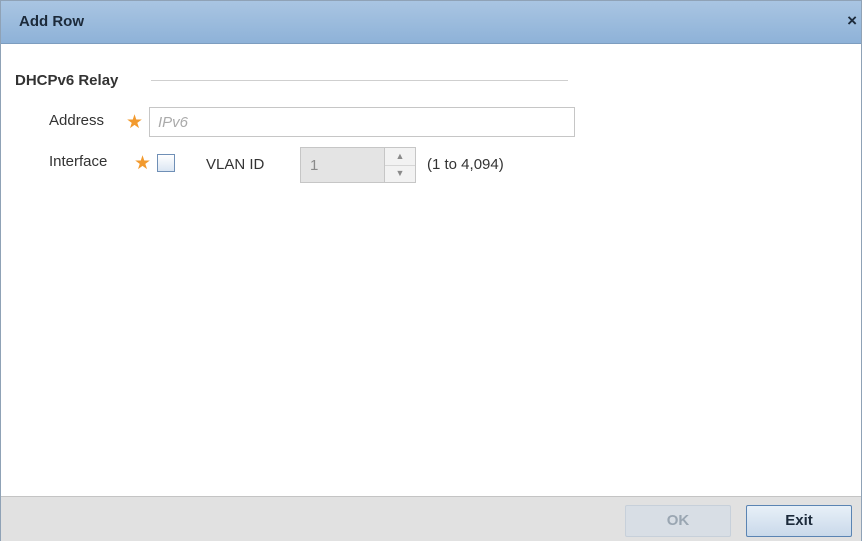 The width and height of the screenshot is (862, 541). I want to click on vlan-id-label: VLAN ID, so click(235, 164).